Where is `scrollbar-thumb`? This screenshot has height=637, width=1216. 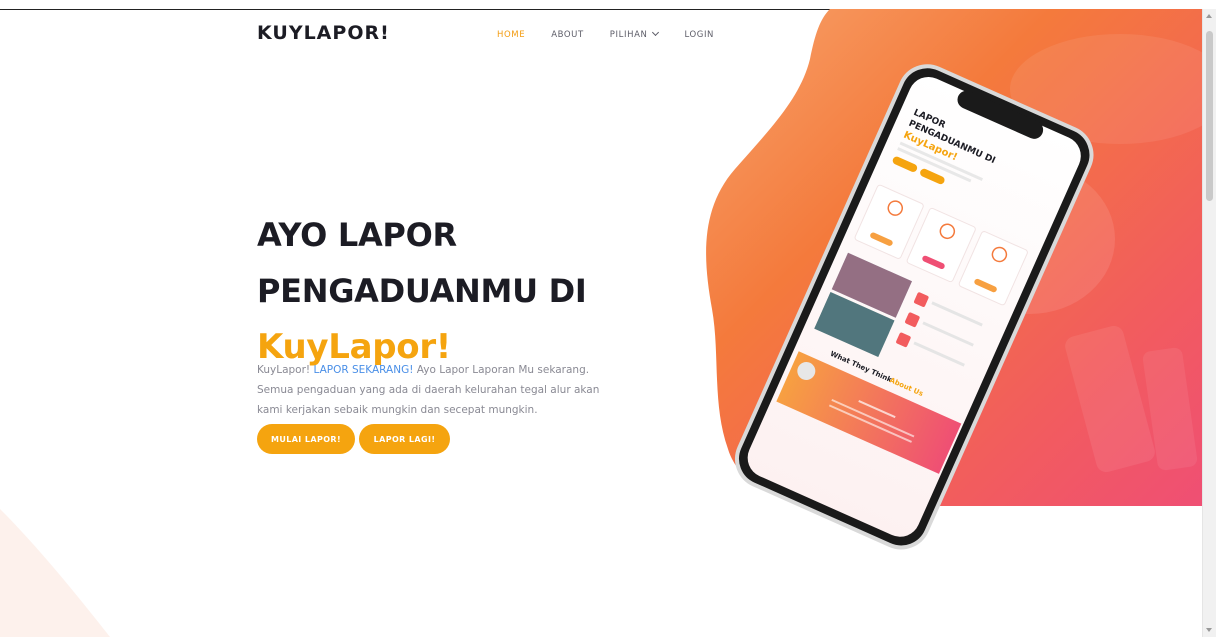 scrollbar-thumb is located at coordinates (1209, 116).